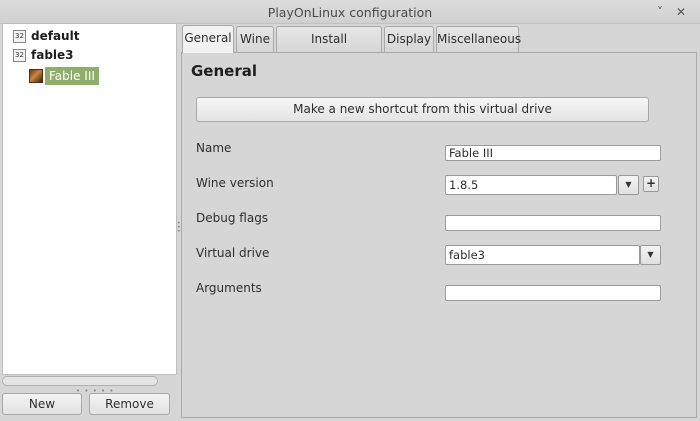 The height and width of the screenshot is (421, 700). I want to click on window-title: PlayOnLinux configuration, so click(350, 12).